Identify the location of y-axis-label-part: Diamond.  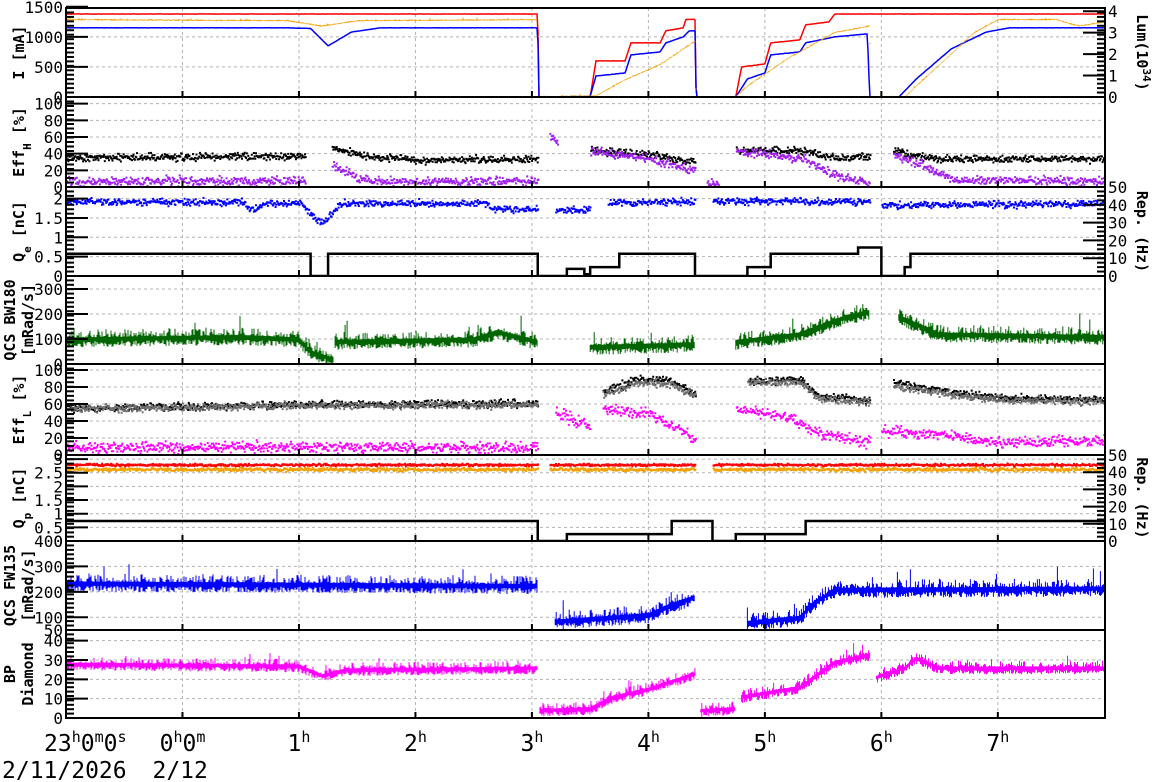
(28, 673).